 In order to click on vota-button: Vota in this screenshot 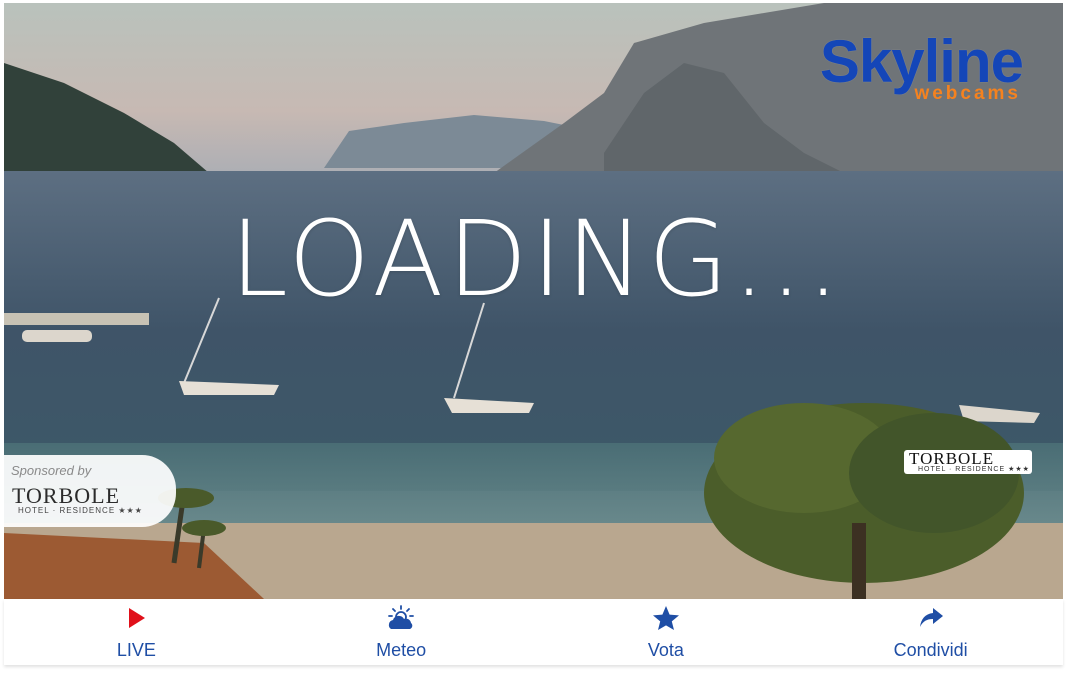, I will do `click(666, 632)`.